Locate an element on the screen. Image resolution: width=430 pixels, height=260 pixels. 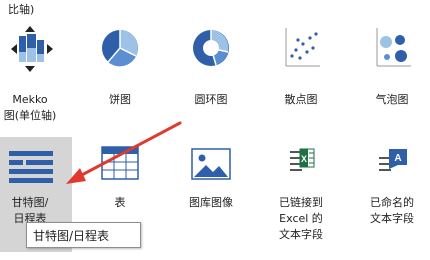
donut-chart-icon is located at coordinates (211, 47).